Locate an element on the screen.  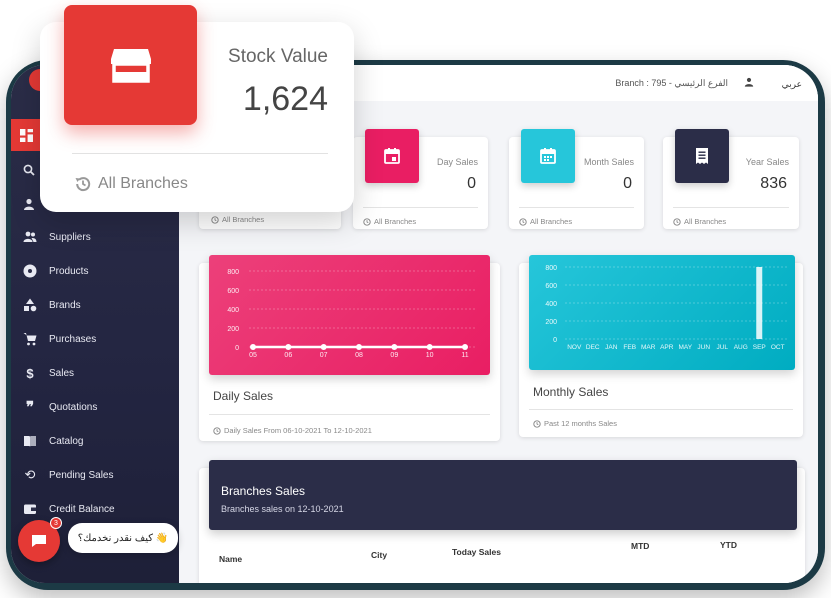
x-tick-label: 08 is located at coordinates (359, 355).